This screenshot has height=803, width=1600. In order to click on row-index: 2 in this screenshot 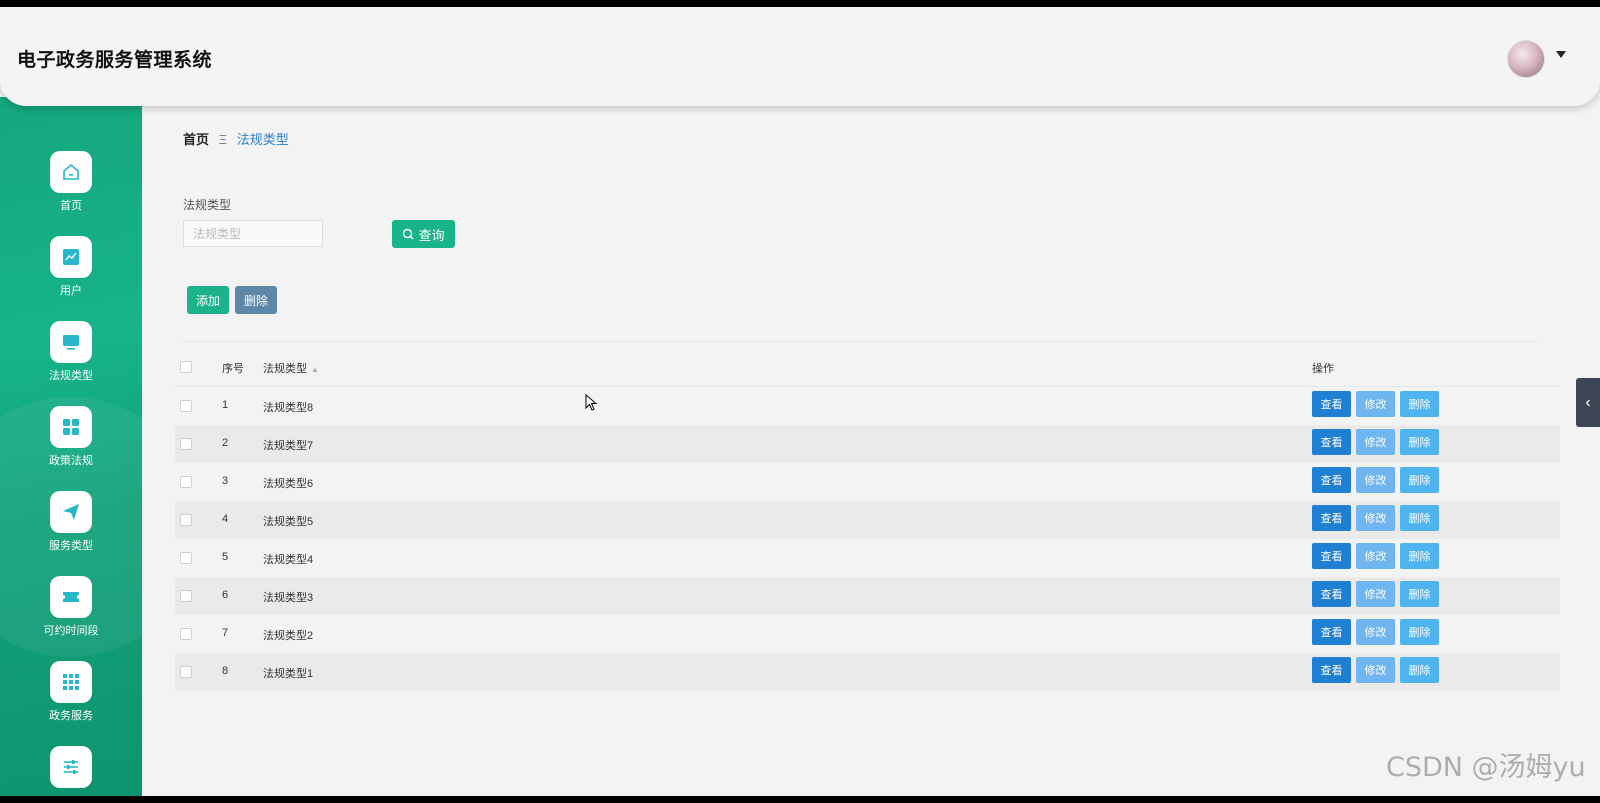, I will do `click(225, 443)`.